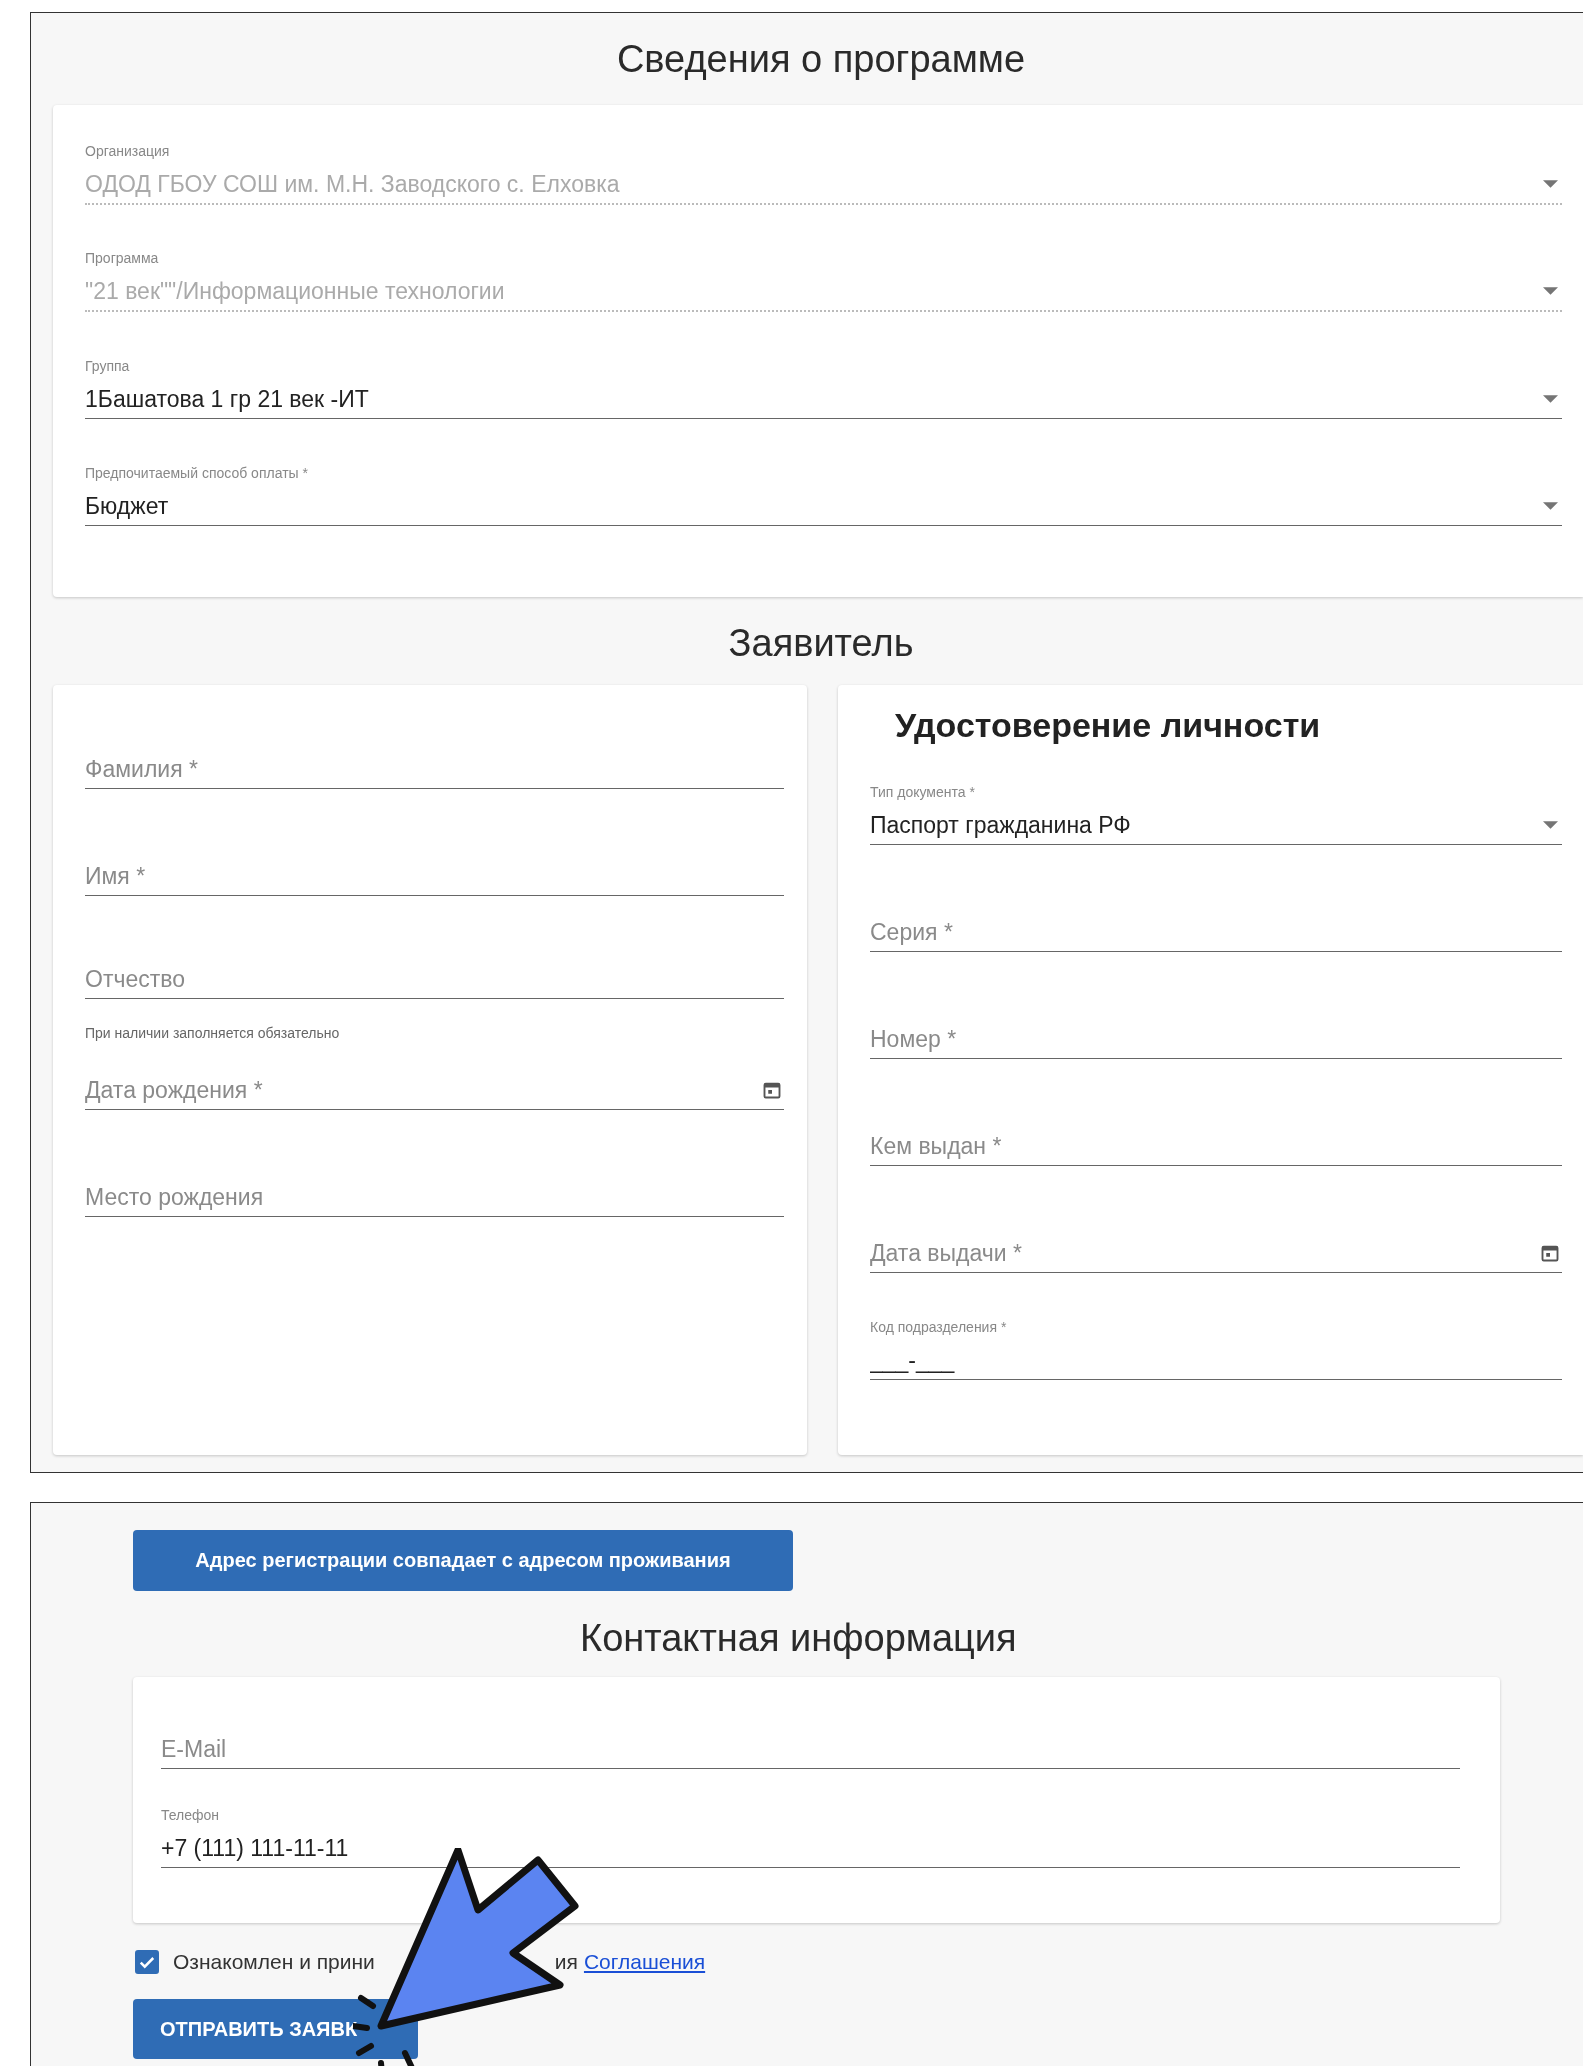 Image resolution: width=1583 pixels, height=2066 pixels. Describe the element at coordinates (434, 1197) in the screenshot. I see `input-field: Место рождения` at that location.